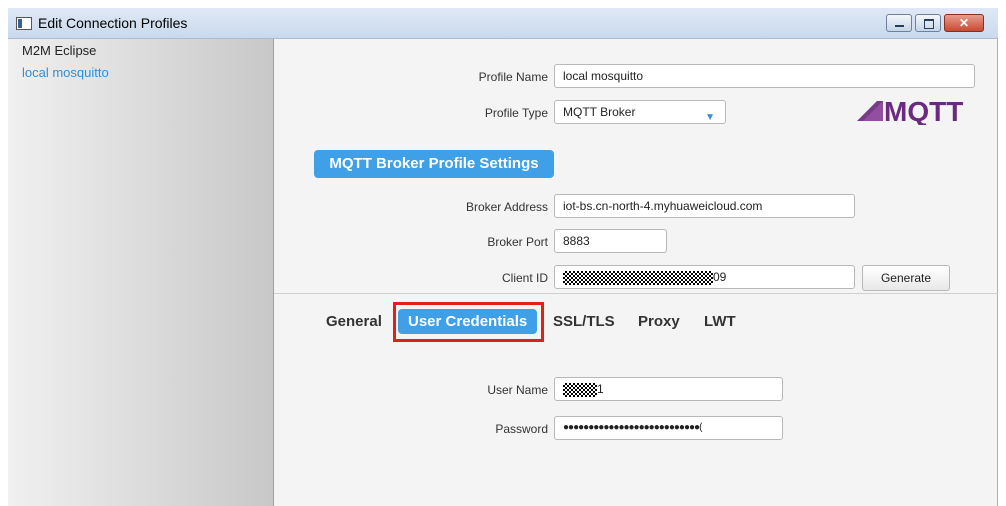 This screenshot has height=506, width=1006. Describe the element at coordinates (513, 77) in the screenshot. I see `profile-name-label: Profile Name` at that location.